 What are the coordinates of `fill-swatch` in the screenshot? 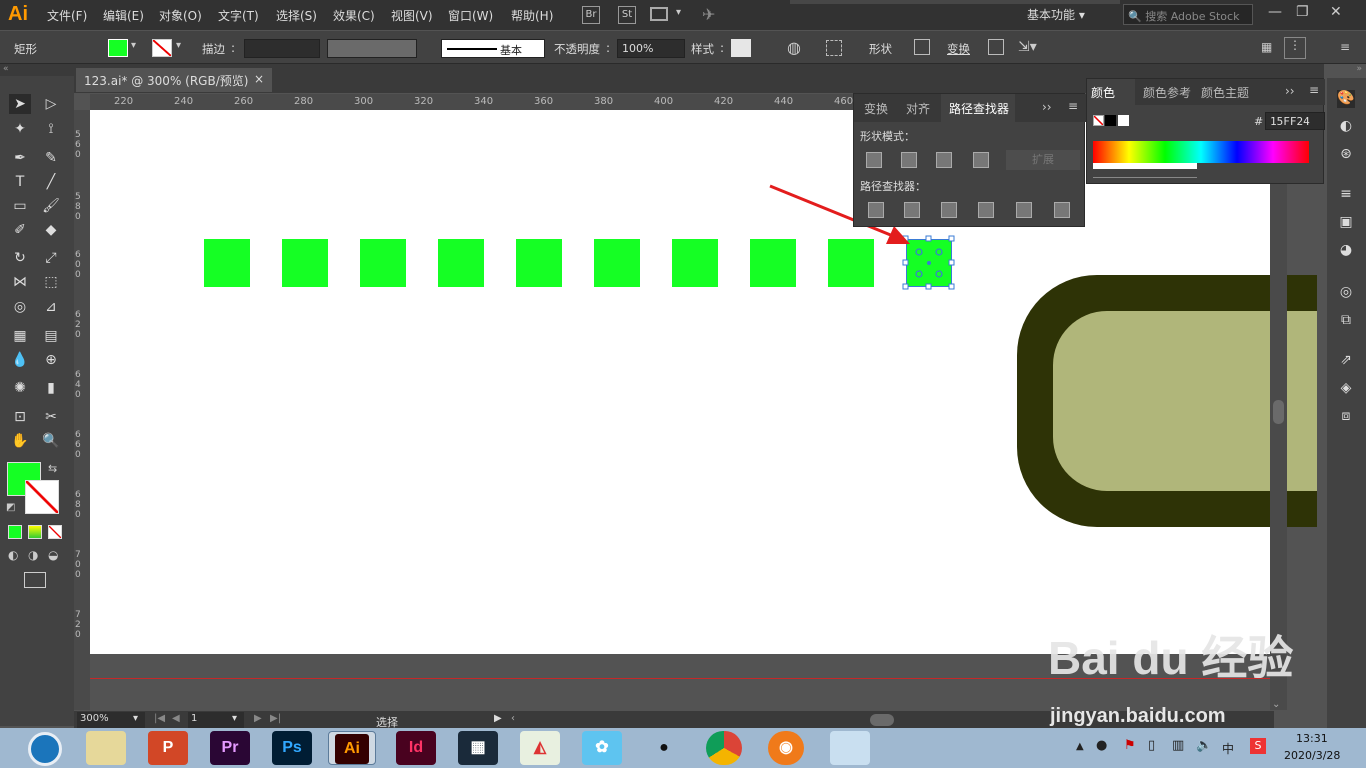 It's located at (118, 48).